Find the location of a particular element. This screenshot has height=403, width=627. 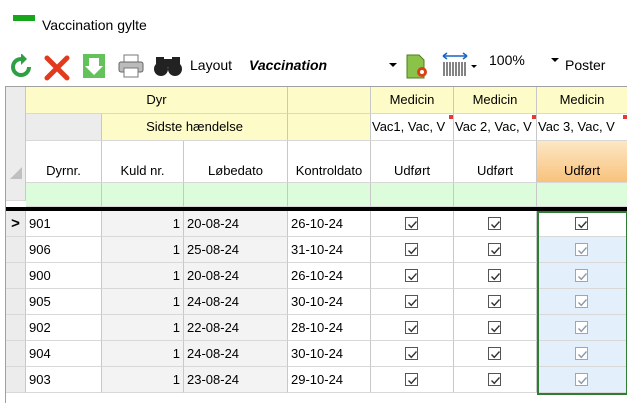

column-header-kontroldato: Kontroldato is located at coordinates (329, 162).